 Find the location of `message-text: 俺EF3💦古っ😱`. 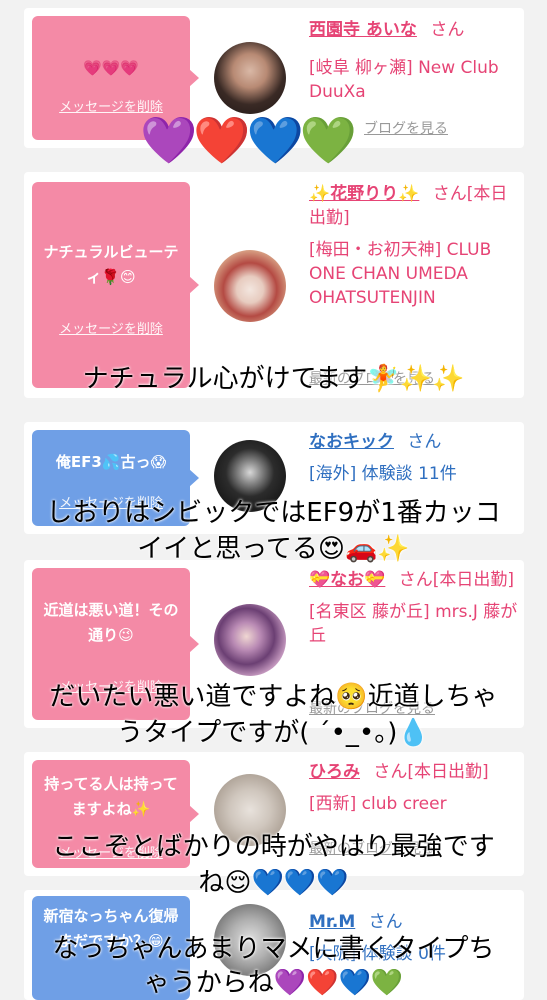

message-text: 俺EF3💦古っ😱 is located at coordinates (111, 462).